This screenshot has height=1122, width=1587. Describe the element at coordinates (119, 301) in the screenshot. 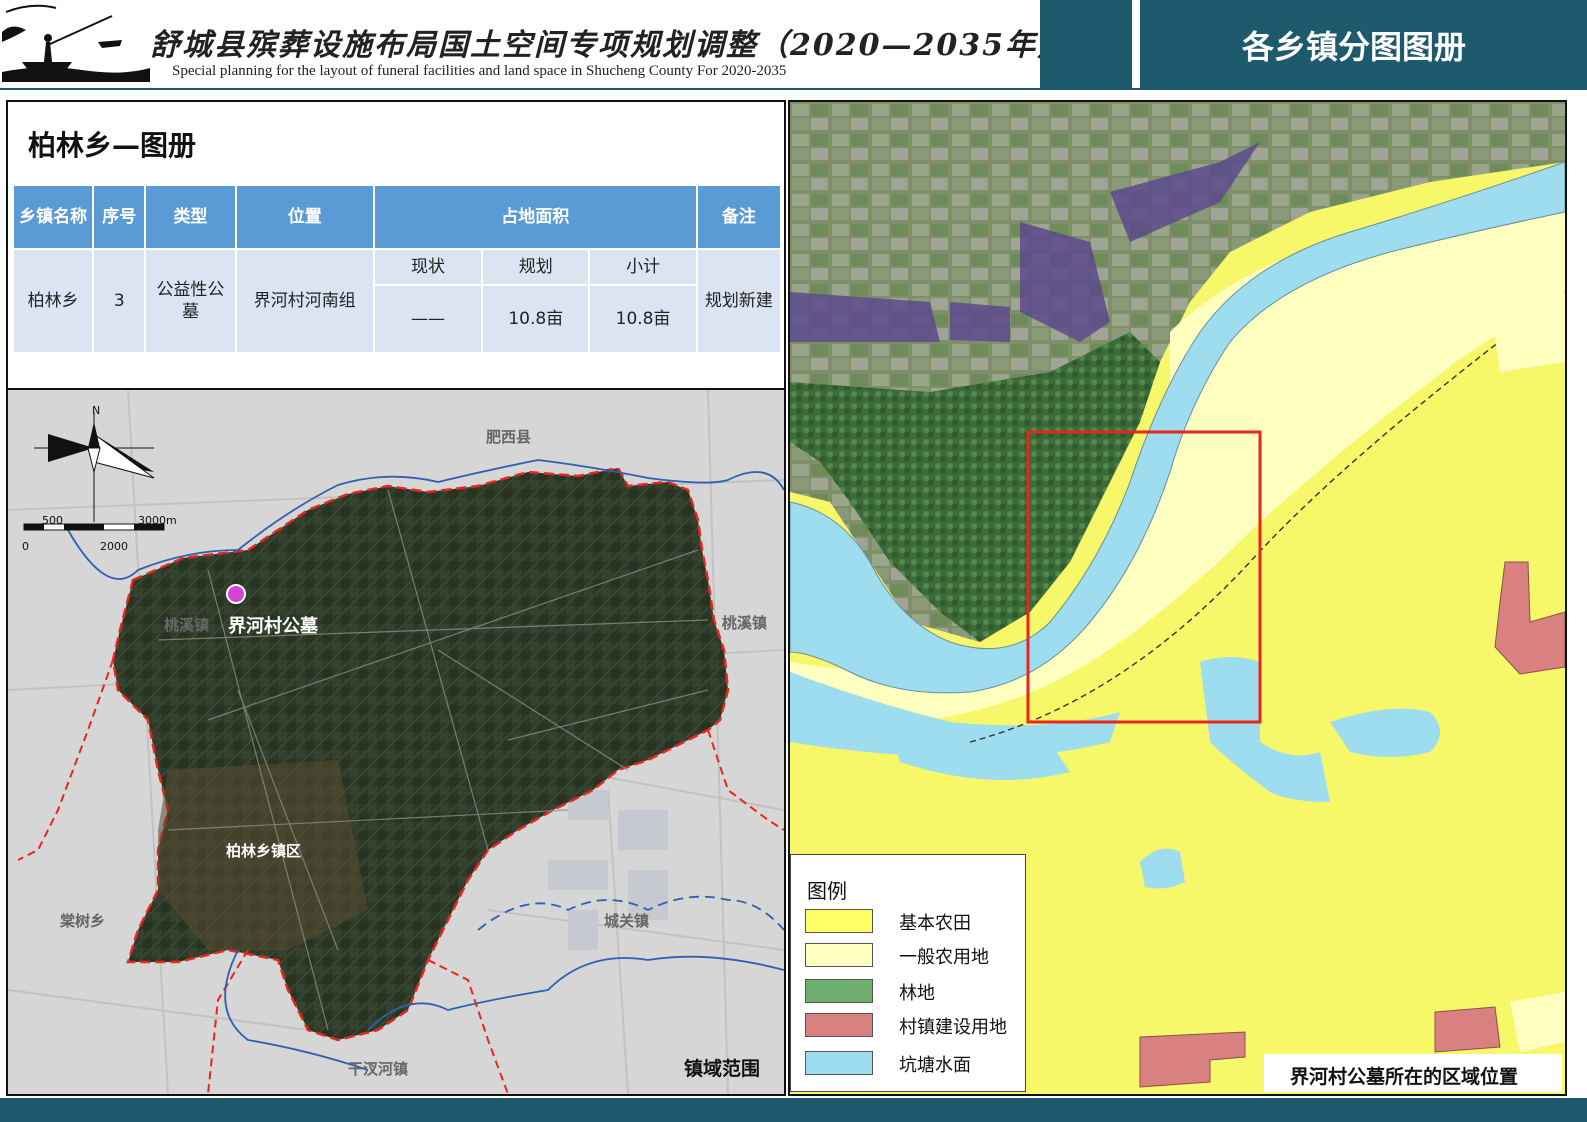

I see `cell-seq: 3` at that location.